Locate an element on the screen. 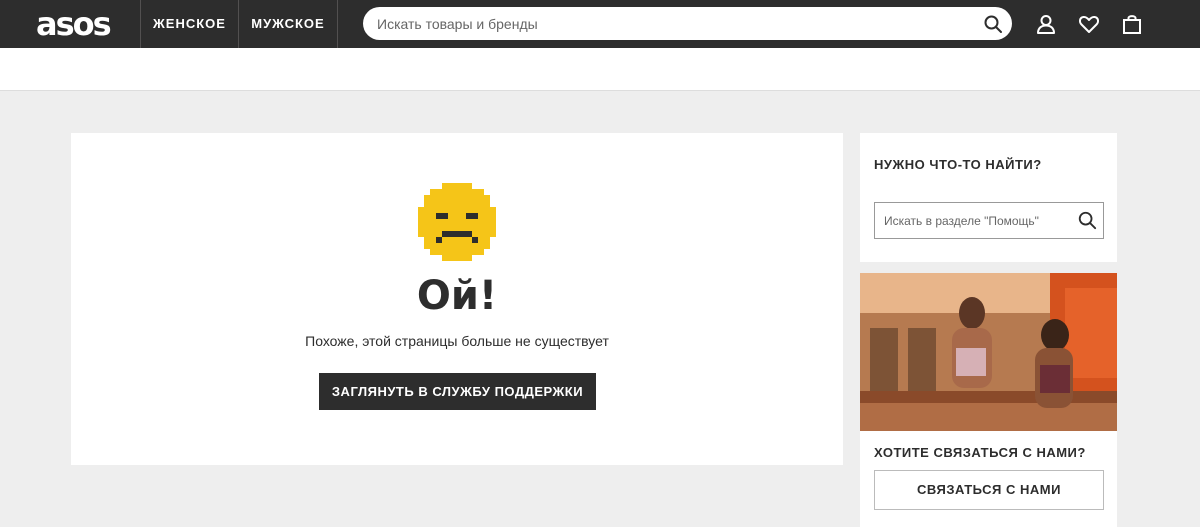 The width and height of the screenshot is (1200, 527). contact-title: ХОТИТЕ СВЯЗАТЬСЯ С НАМИ? is located at coordinates (980, 452).